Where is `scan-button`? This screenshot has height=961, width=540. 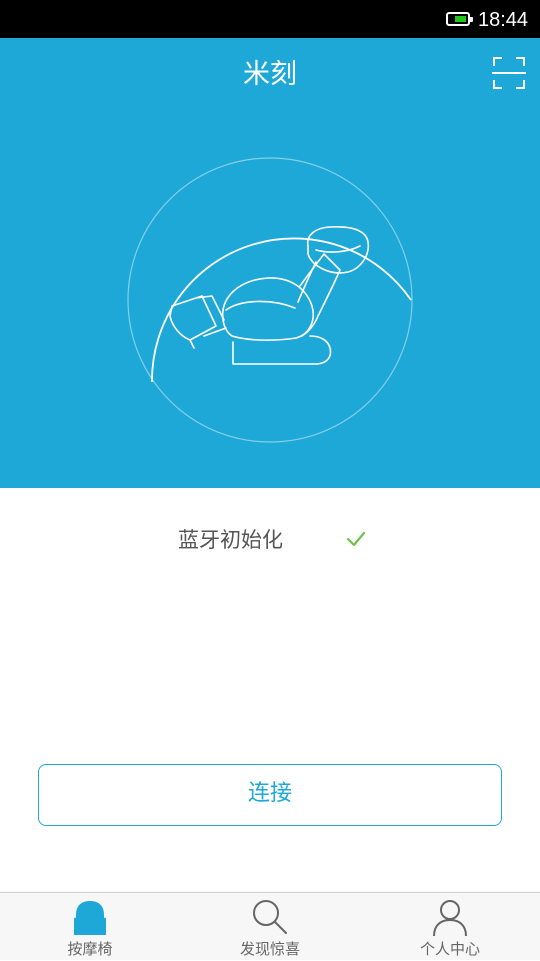 scan-button is located at coordinates (509, 73).